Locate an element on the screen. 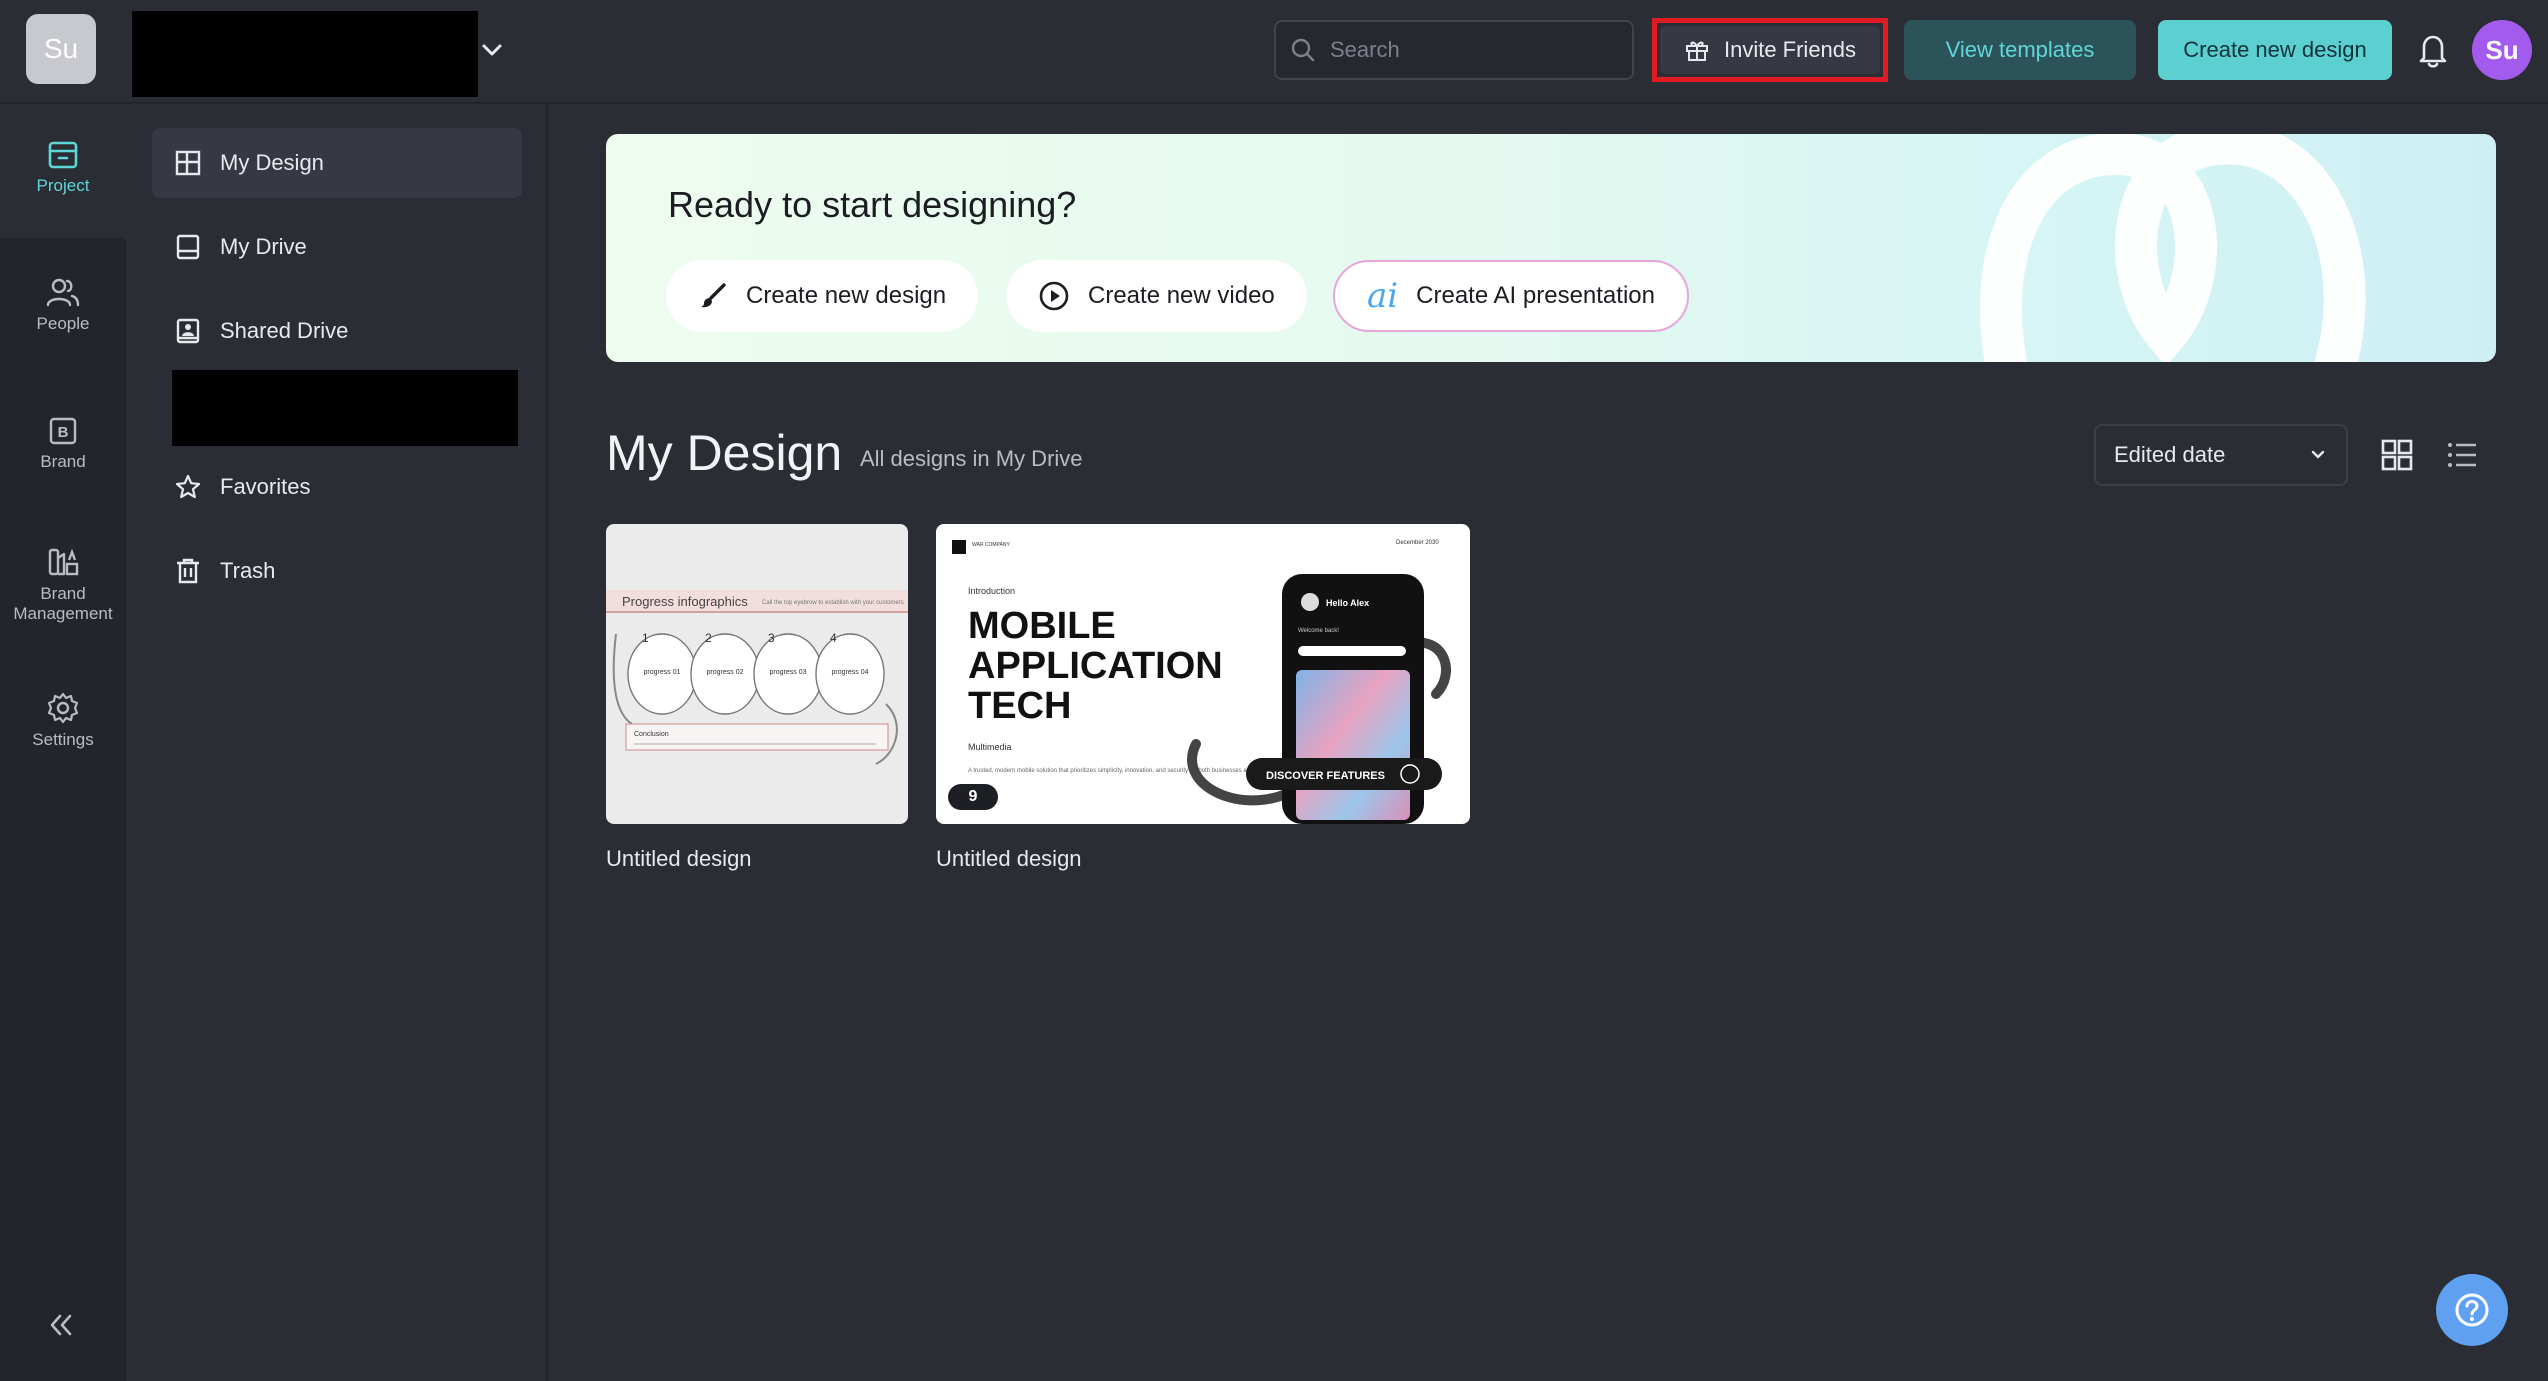 This screenshot has height=1381, width=2548. page-title: My Design is located at coordinates (724, 453).